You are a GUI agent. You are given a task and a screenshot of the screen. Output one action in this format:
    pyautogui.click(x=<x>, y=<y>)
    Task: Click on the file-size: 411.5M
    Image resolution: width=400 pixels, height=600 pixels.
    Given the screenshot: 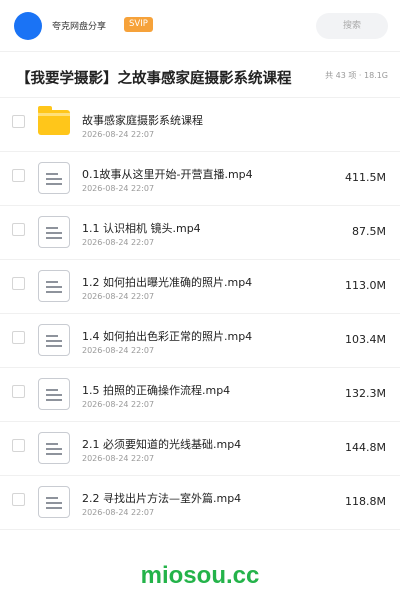 What is the action you would take?
    pyautogui.click(x=365, y=177)
    